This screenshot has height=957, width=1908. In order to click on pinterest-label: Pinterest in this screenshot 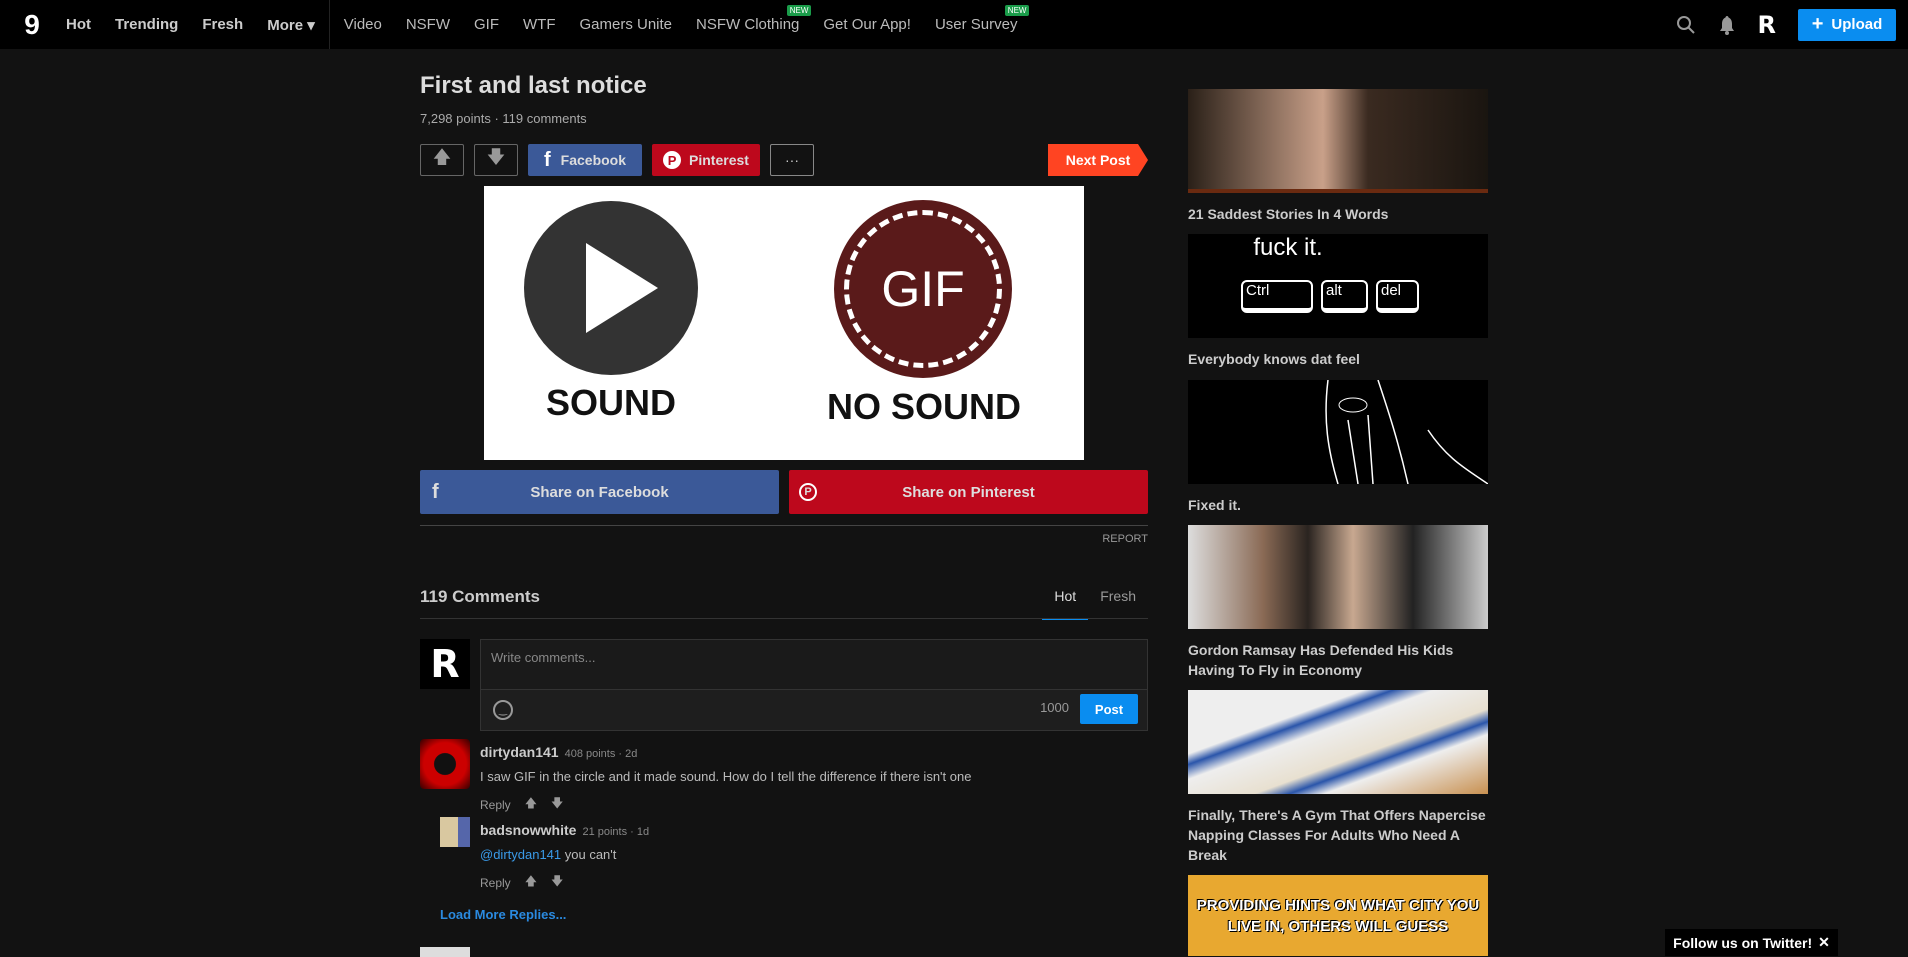, I will do `click(719, 160)`.